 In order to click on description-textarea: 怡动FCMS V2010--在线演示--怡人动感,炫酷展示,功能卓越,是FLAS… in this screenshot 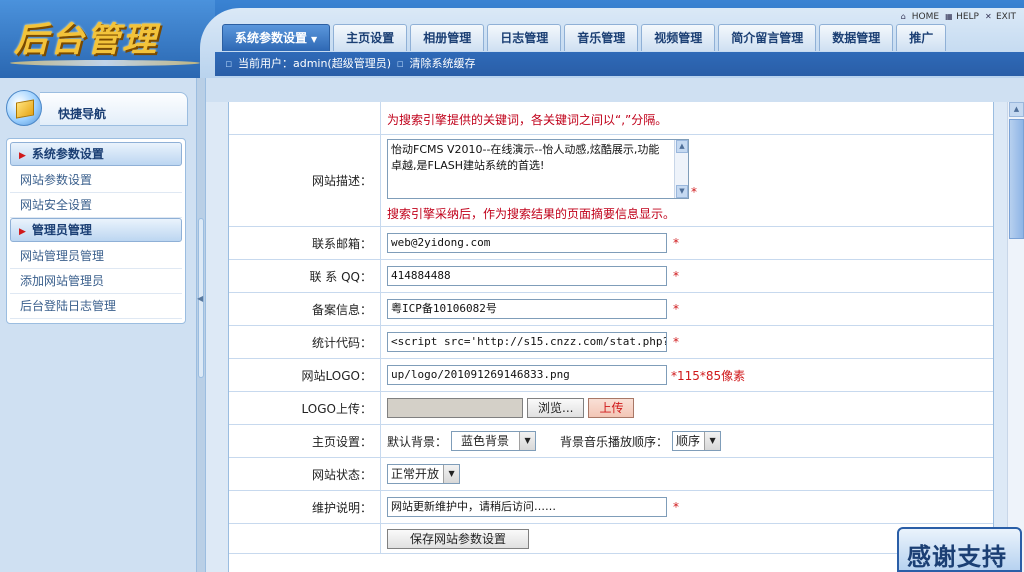, I will do `click(538, 169)`.